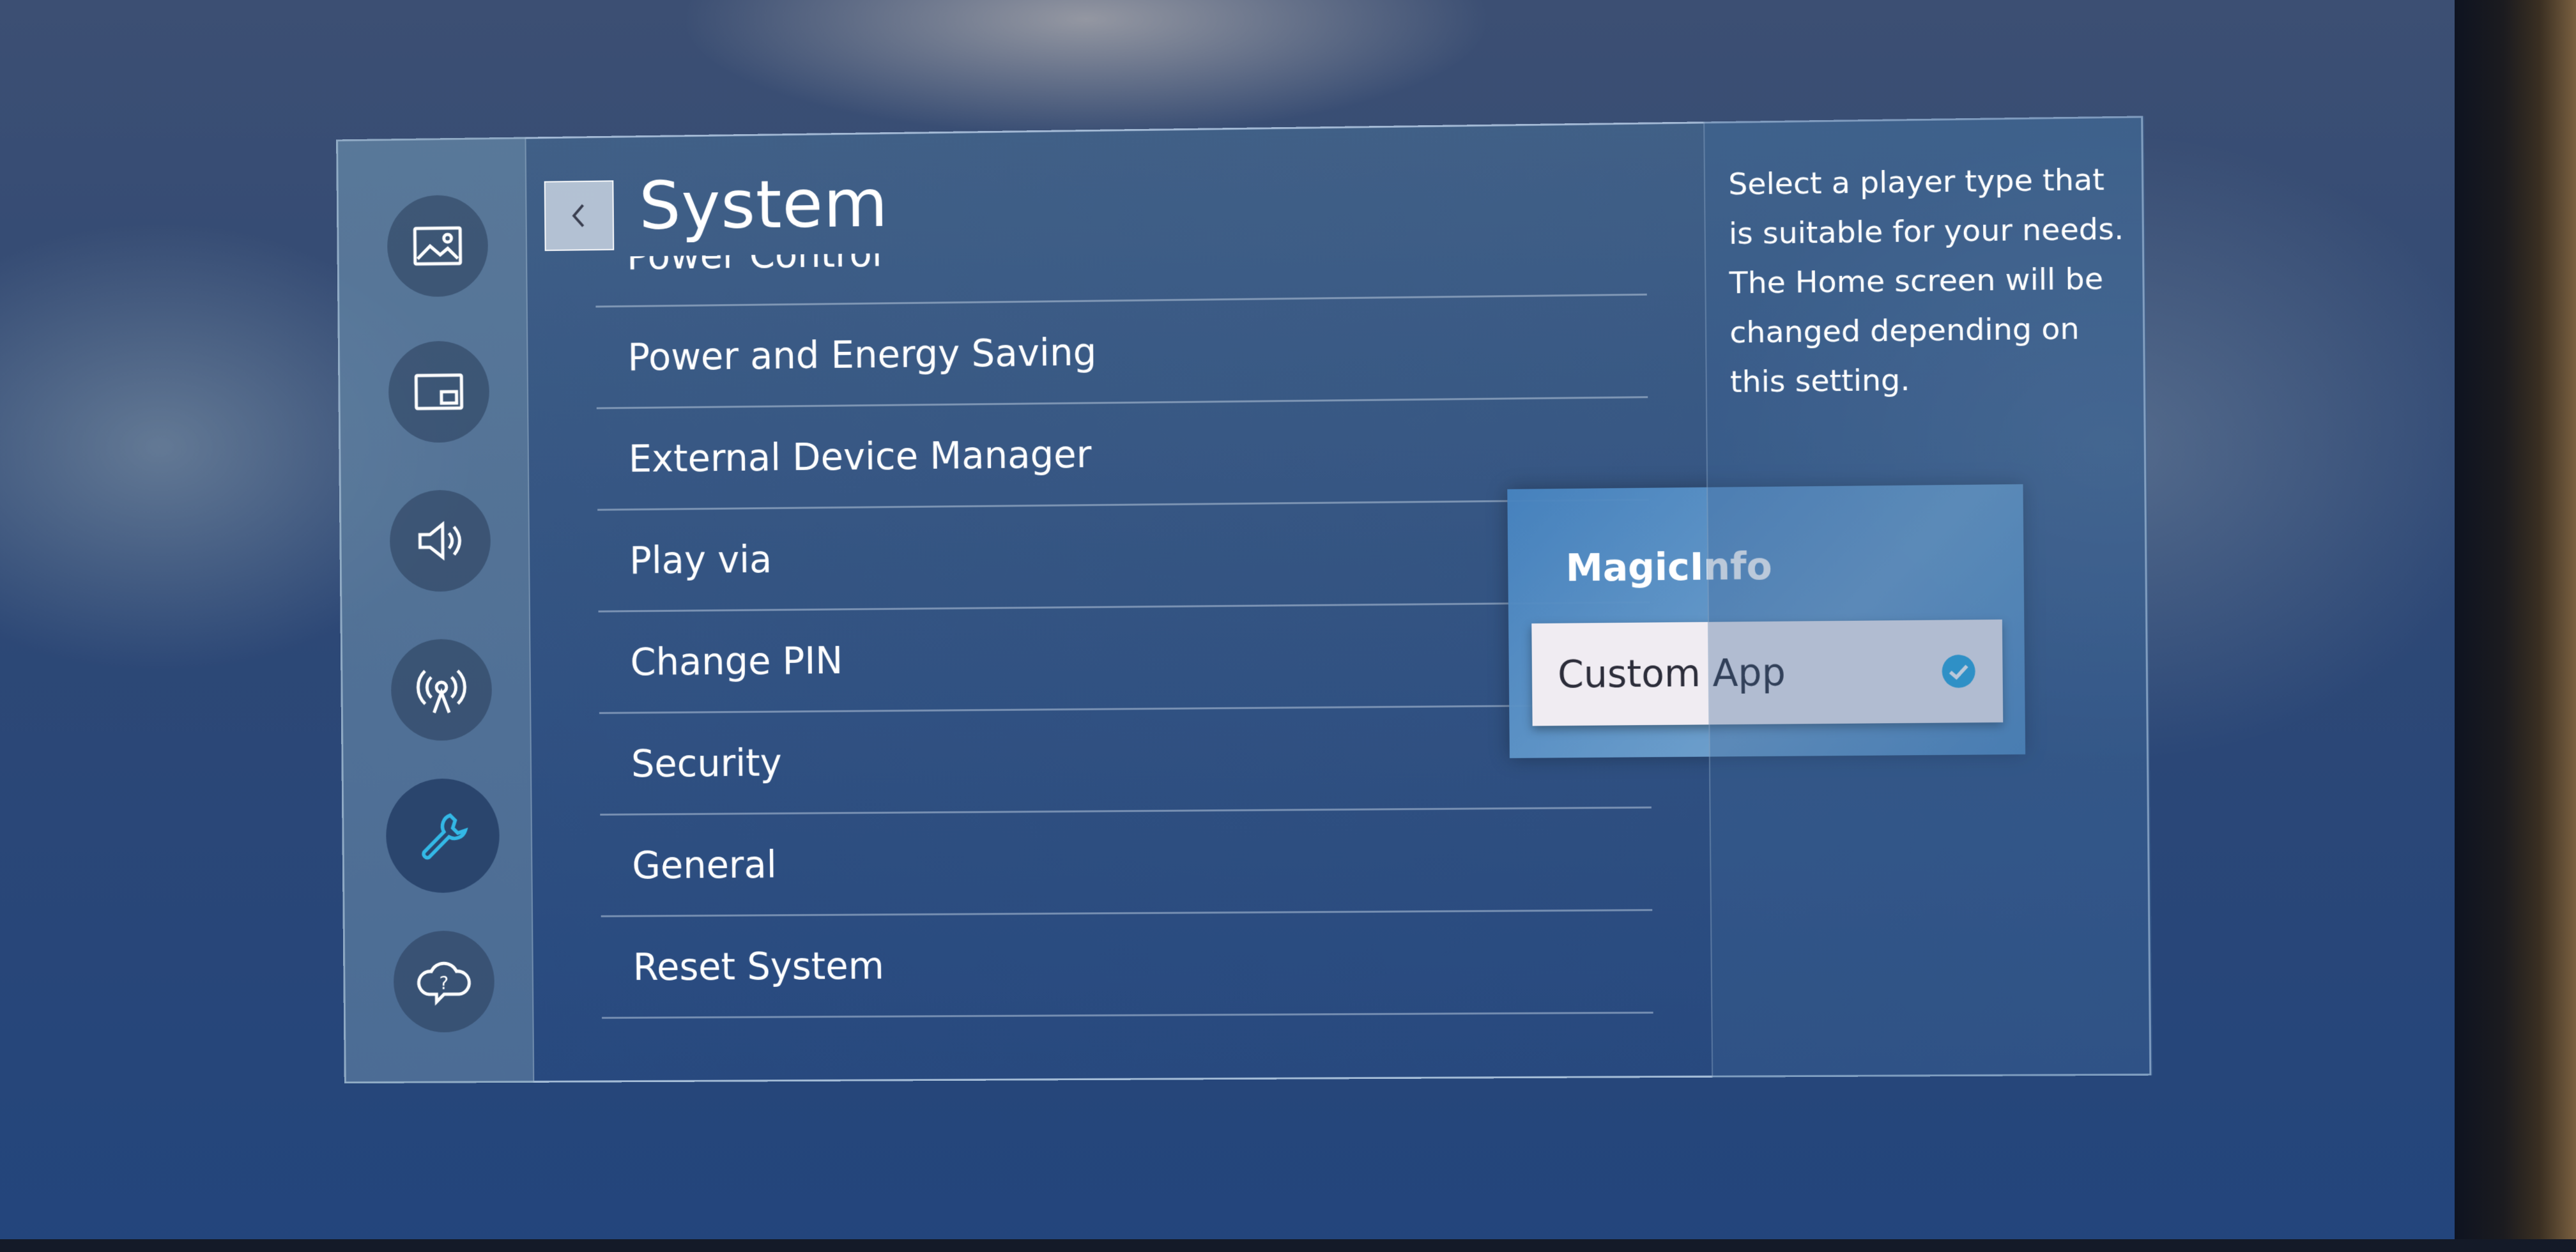 This screenshot has height=1252, width=2576. What do you see at coordinates (2515, 626) in the screenshot?
I see `tv-bezel` at bounding box center [2515, 626].